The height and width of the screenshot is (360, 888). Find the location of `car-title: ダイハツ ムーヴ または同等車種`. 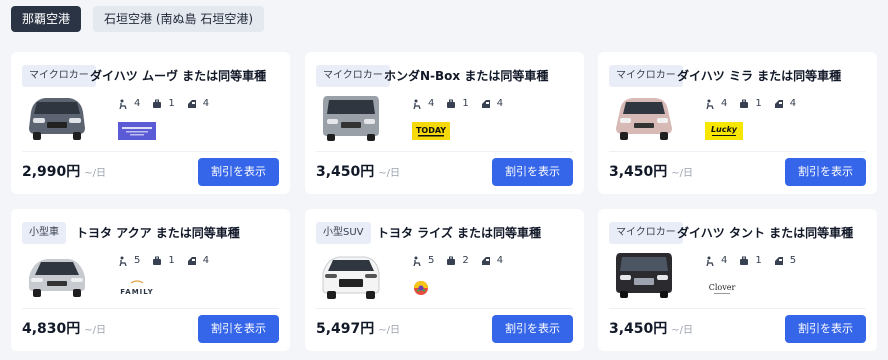

car-title: ダイハツ ムーヴ または同等車種 is located at coordinates (178, 76).